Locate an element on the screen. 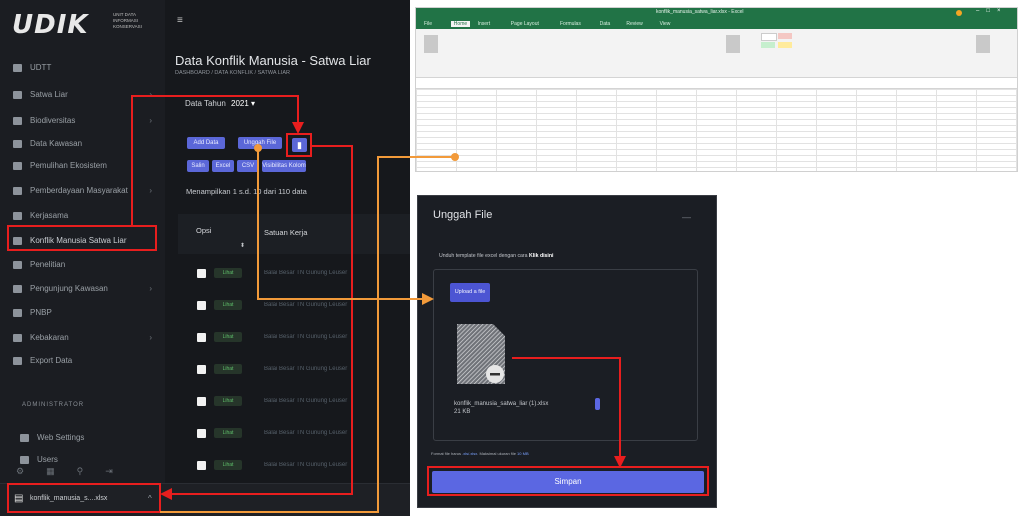 This screenshot has width=1018, height=516. year-select: 2021 ▾ is located at coordinates (243, 103).